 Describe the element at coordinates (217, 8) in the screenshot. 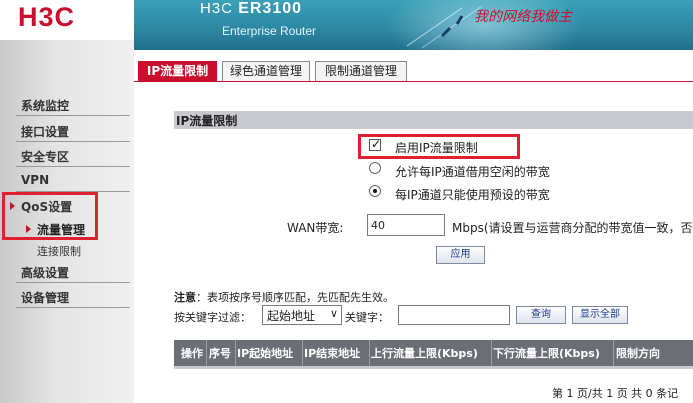

I see `banner-product: H3C` at that location.